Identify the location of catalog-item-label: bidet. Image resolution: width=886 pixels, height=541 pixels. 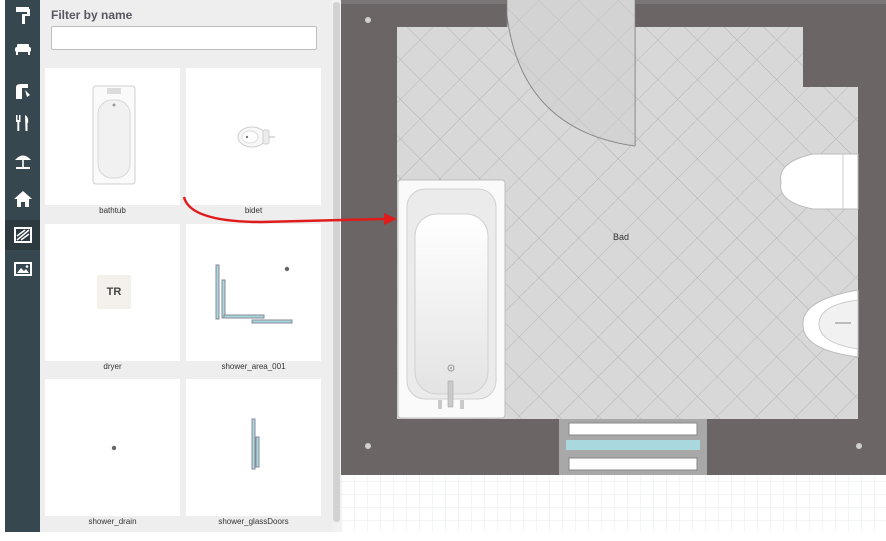
(253, 210).